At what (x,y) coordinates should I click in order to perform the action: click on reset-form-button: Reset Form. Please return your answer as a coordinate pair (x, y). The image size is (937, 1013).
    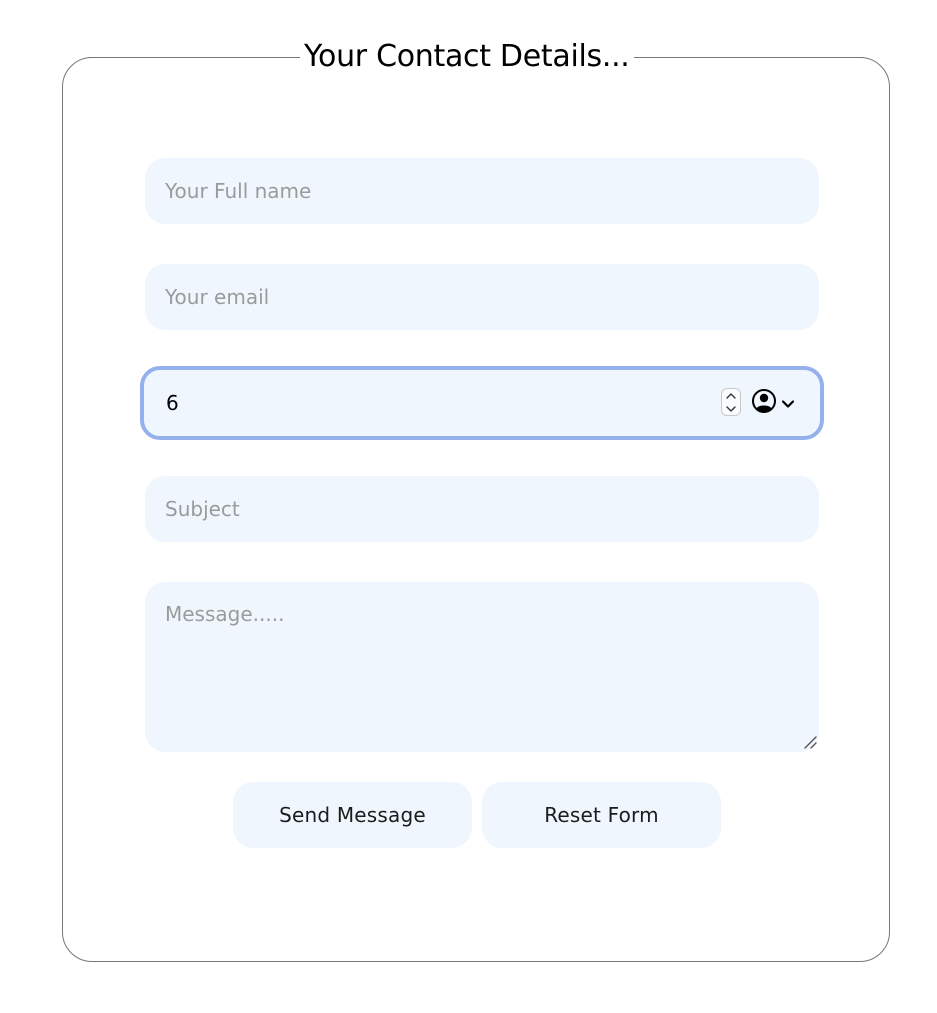
    Looking at the image, I should click on (601, 815).